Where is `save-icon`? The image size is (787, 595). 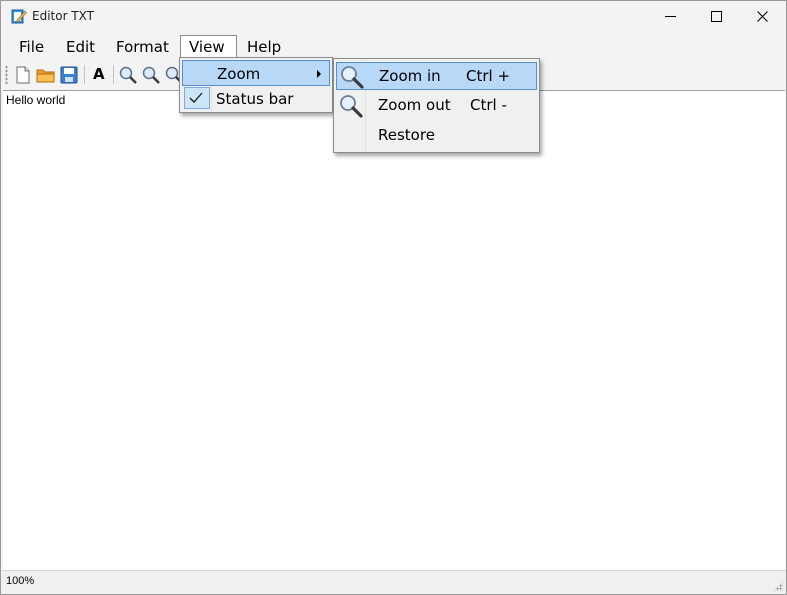
save-icon is located at coordinates (69, 75).